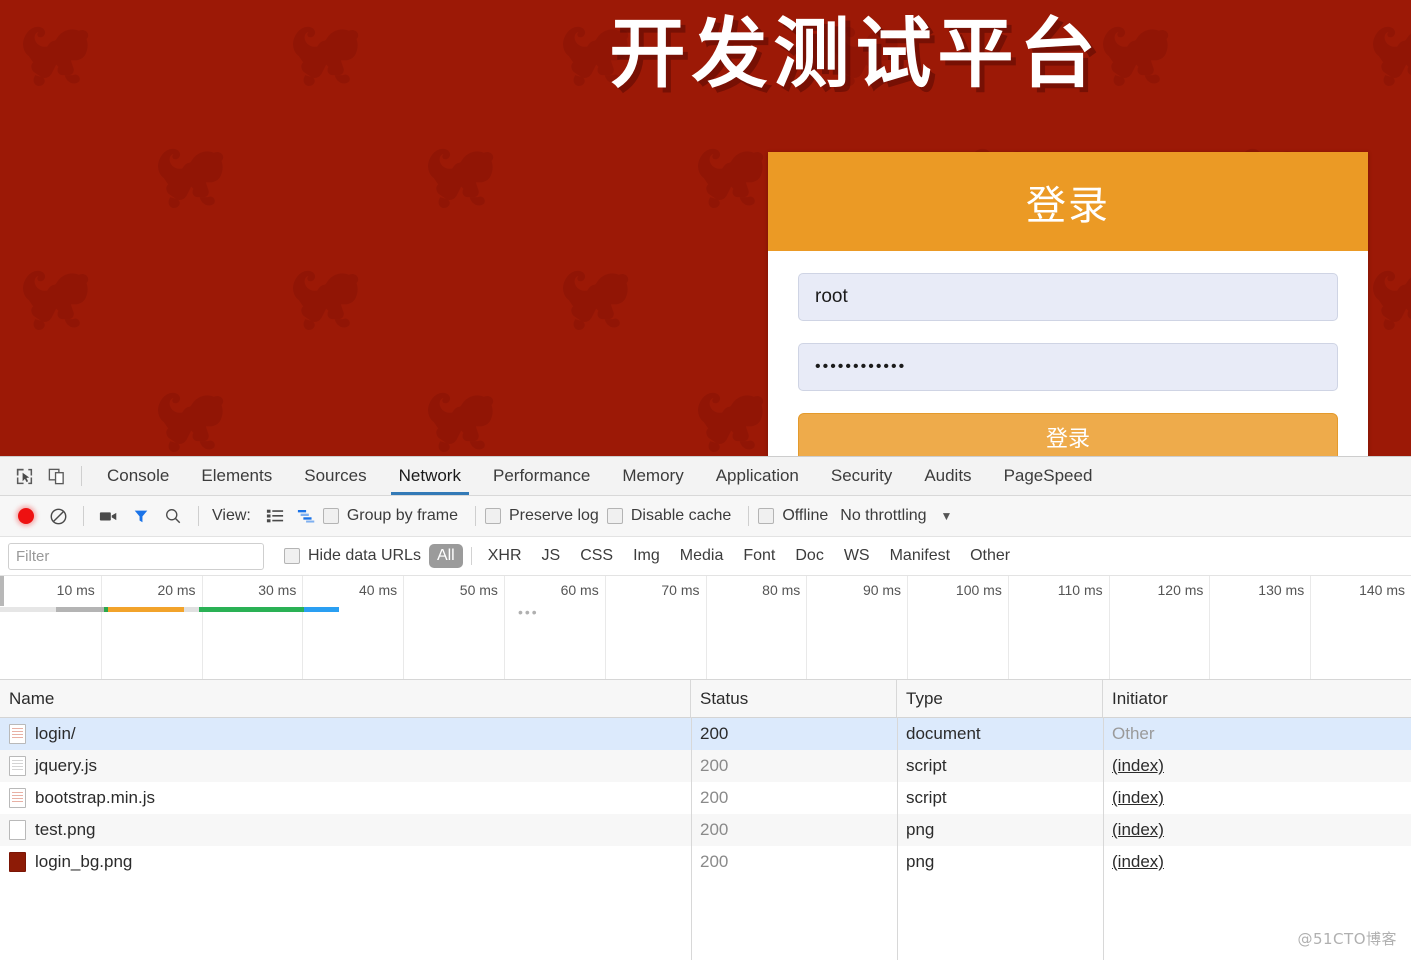 The height and width of the screenshot is (961, 1411). I want to click on type-filter-all: All, so click(445, 556).